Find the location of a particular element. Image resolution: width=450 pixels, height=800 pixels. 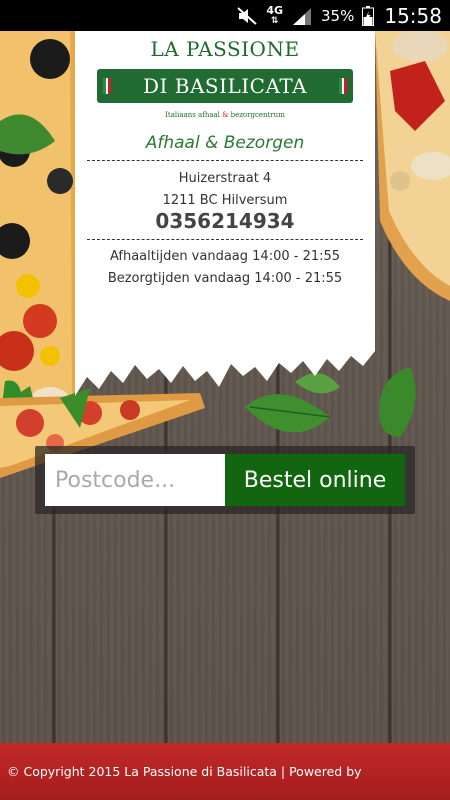

delivery-hours: Bezorgtijden vandaag 14:00 - 21:55 is located at coordinates (225, 278).